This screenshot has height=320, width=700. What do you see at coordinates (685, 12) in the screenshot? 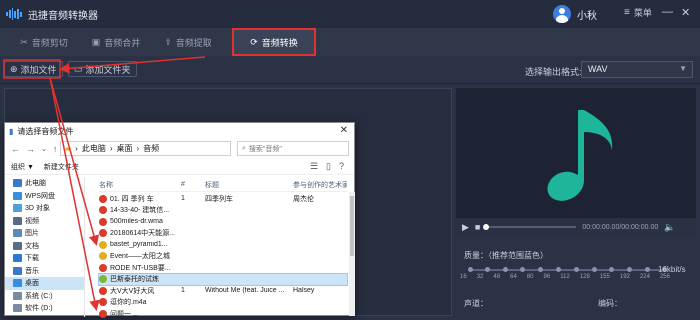
I see `close-button: ✕` at bounding box center [685, 12].